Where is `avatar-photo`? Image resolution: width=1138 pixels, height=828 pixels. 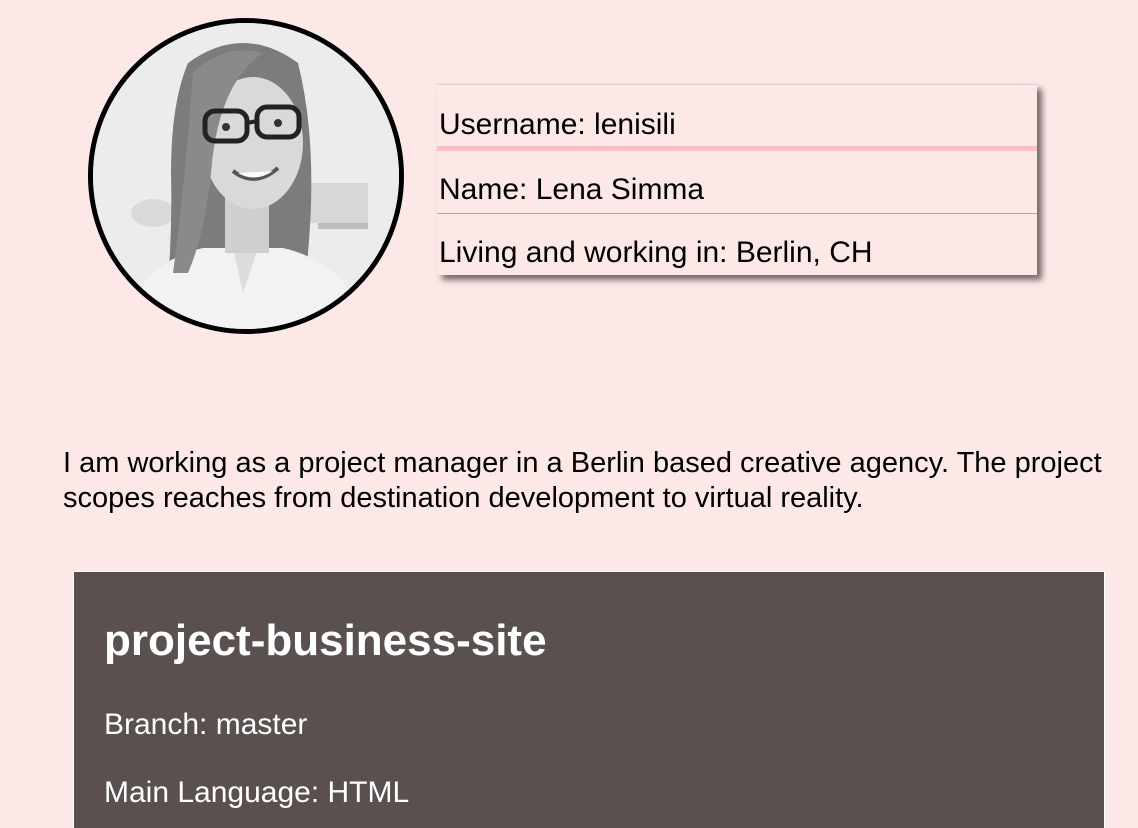 avatar-photo is located at coordinates (246, 176).